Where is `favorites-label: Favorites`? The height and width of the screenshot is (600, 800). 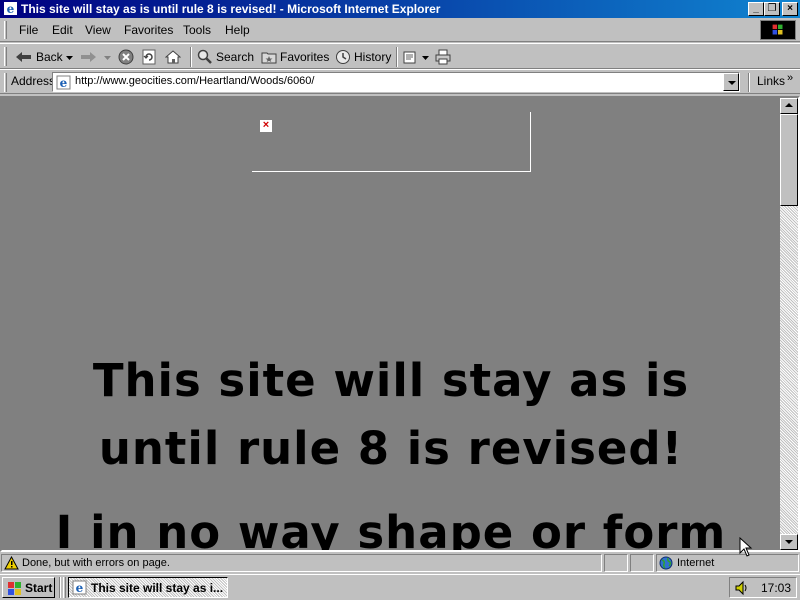 favorites-label: Favorites is located at coordinates (305, 57).